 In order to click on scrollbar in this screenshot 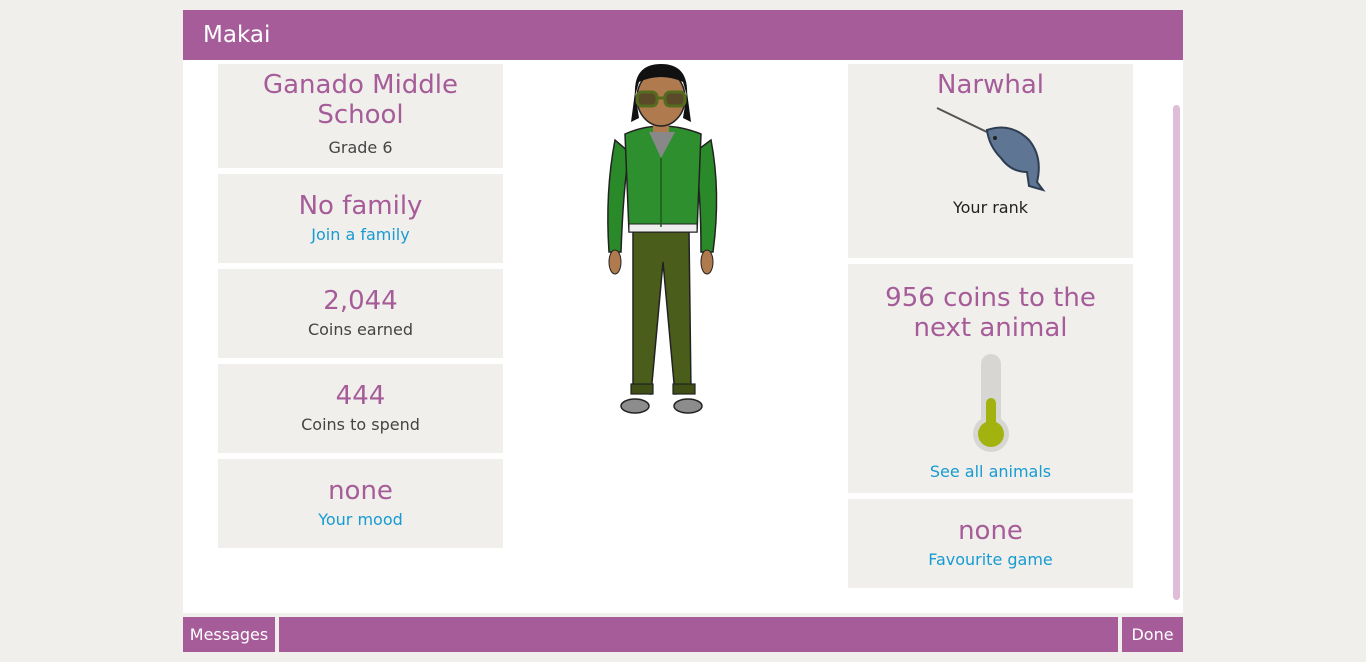, I will do `click(1176, 352)`.